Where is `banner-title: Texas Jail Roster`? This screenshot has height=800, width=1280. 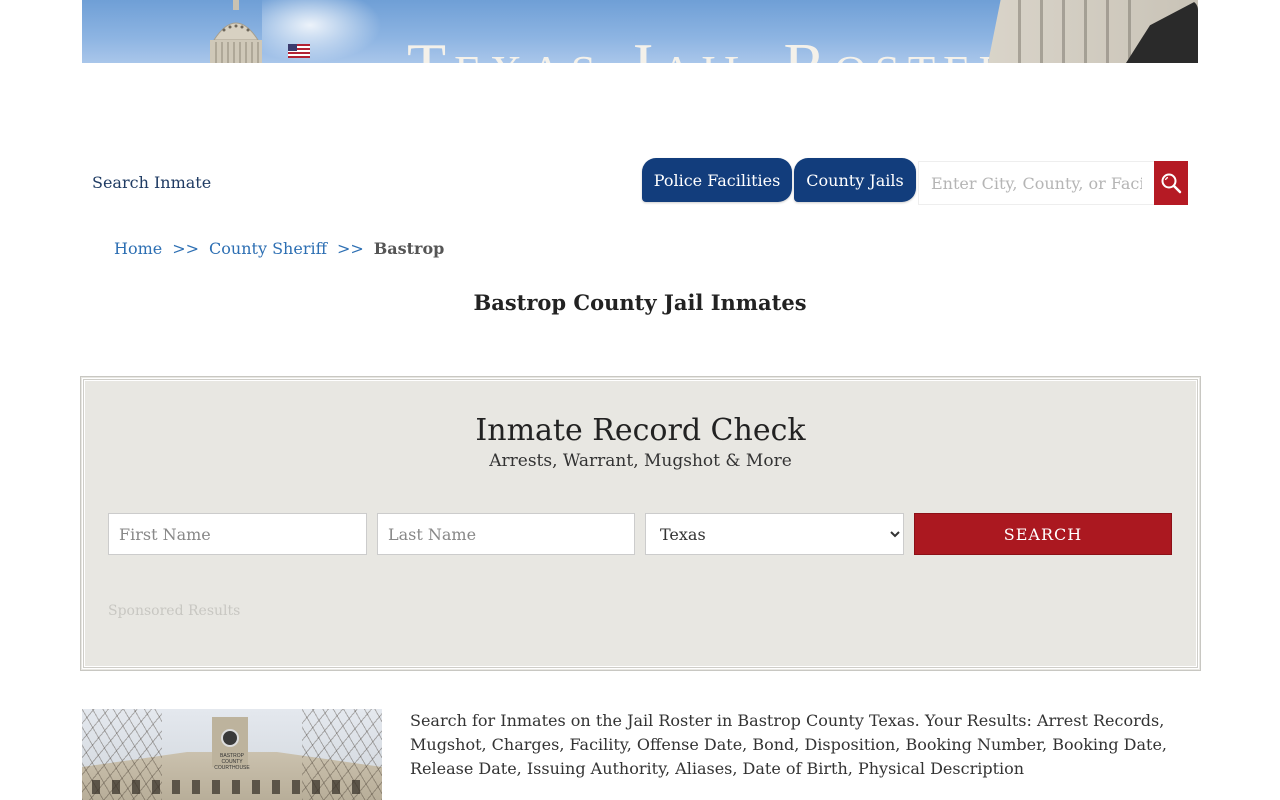
banner-title: Texas Jail Roster is located at coordinates (712, 49).